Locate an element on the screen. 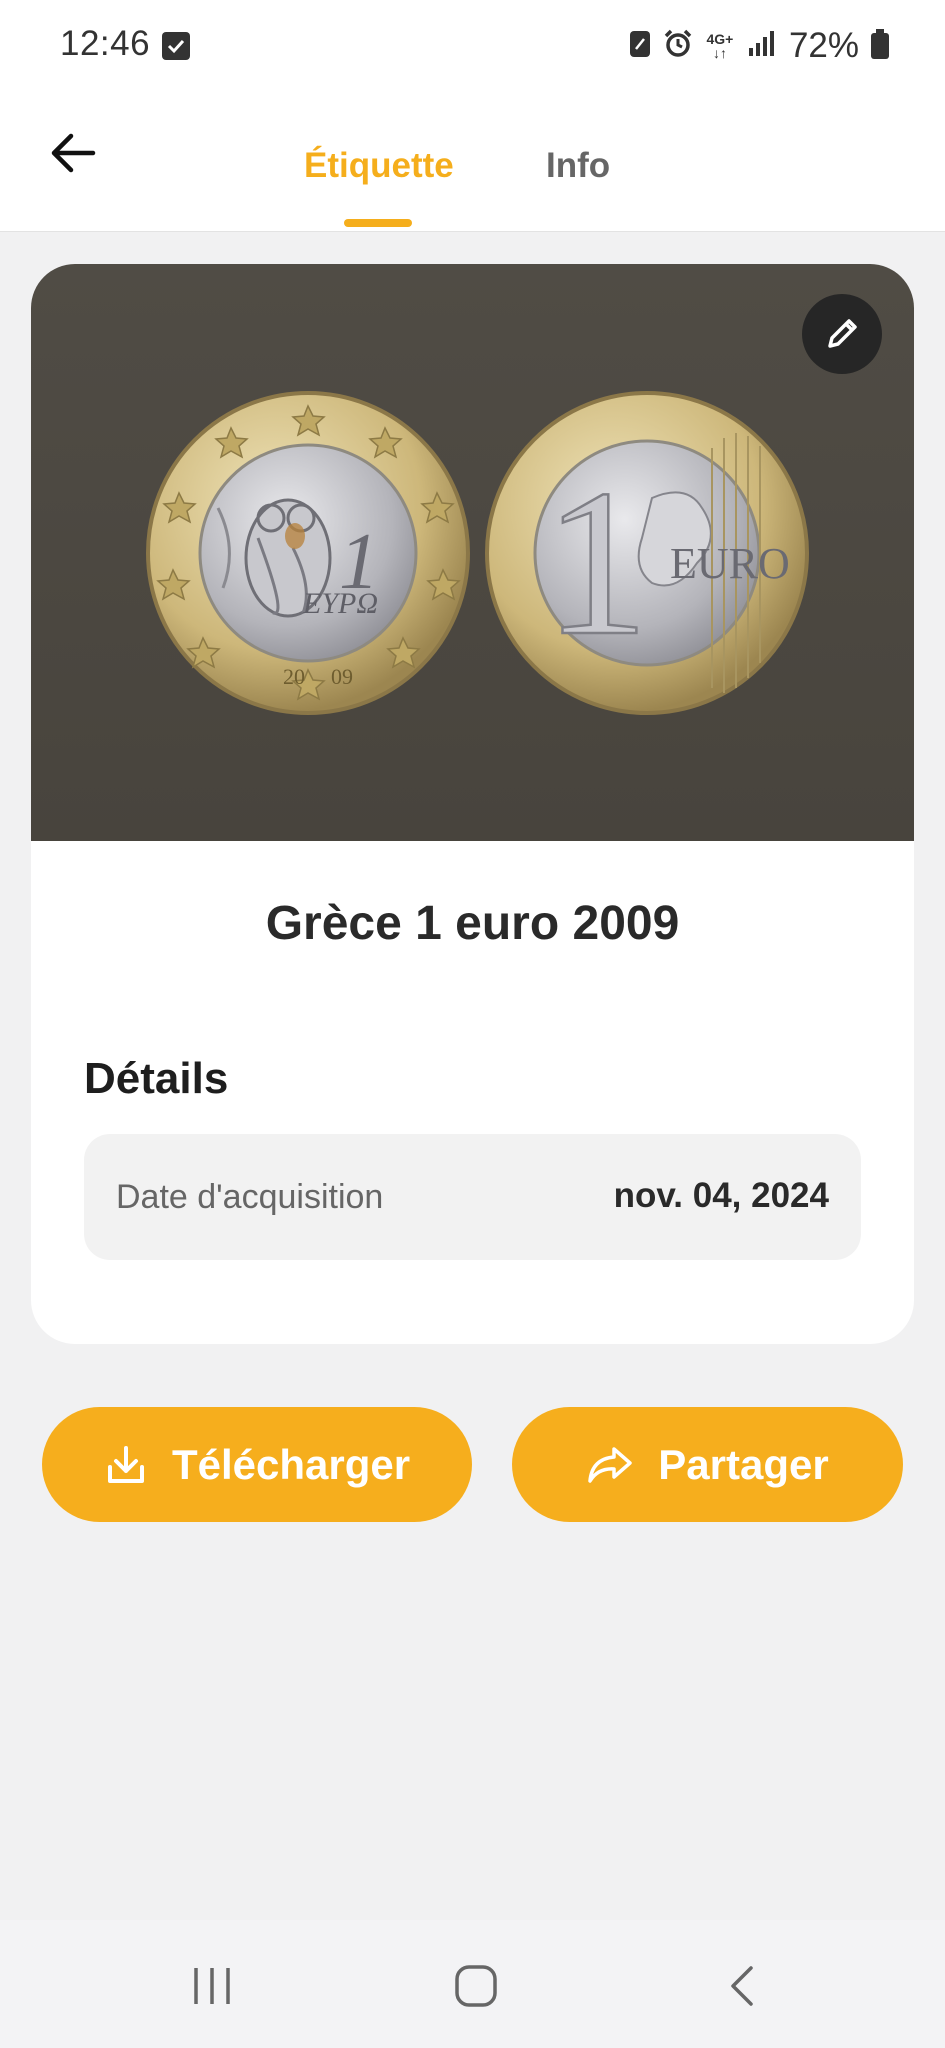 The height and width of the screenshot is (2048, 945). tab-info: Info is located at coordinates (578, 166).